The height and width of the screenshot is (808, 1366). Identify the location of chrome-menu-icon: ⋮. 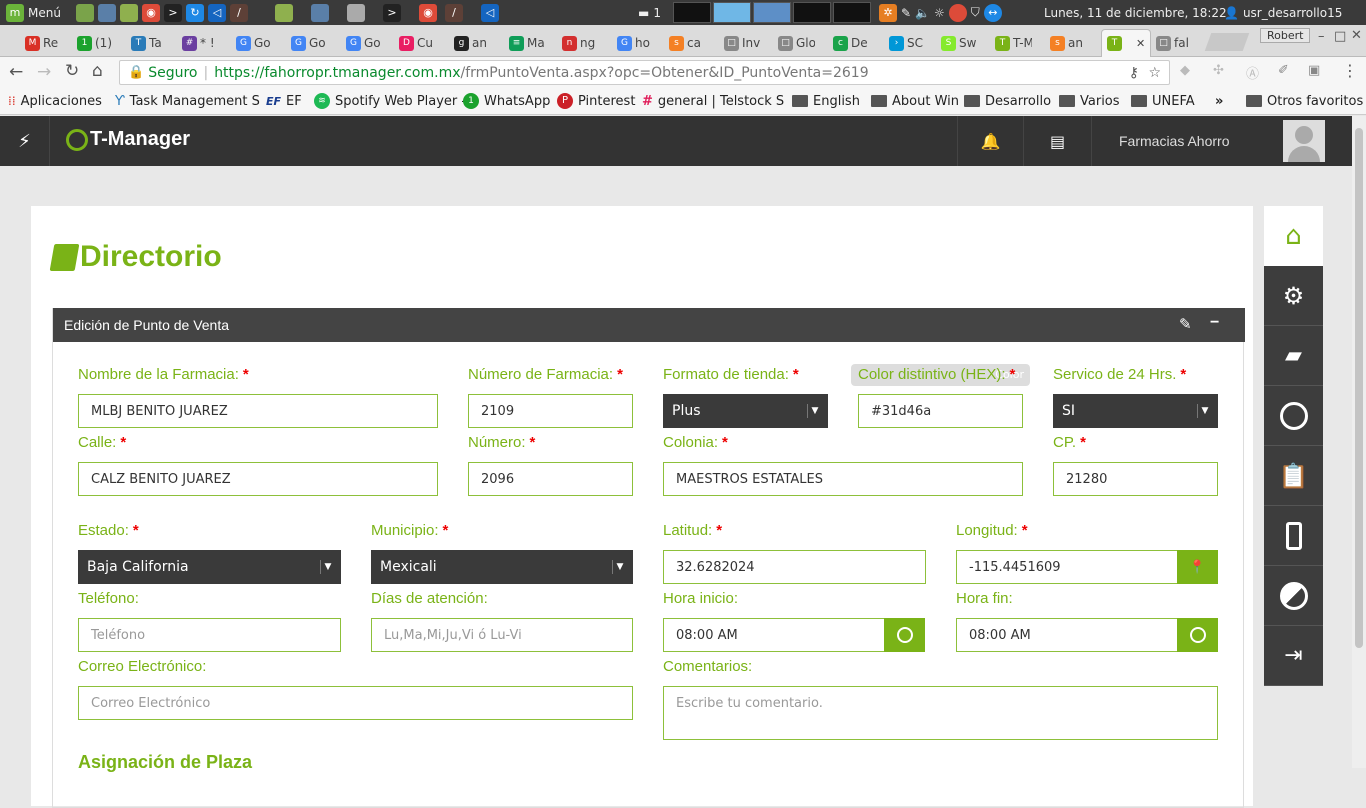
(1350, 70).